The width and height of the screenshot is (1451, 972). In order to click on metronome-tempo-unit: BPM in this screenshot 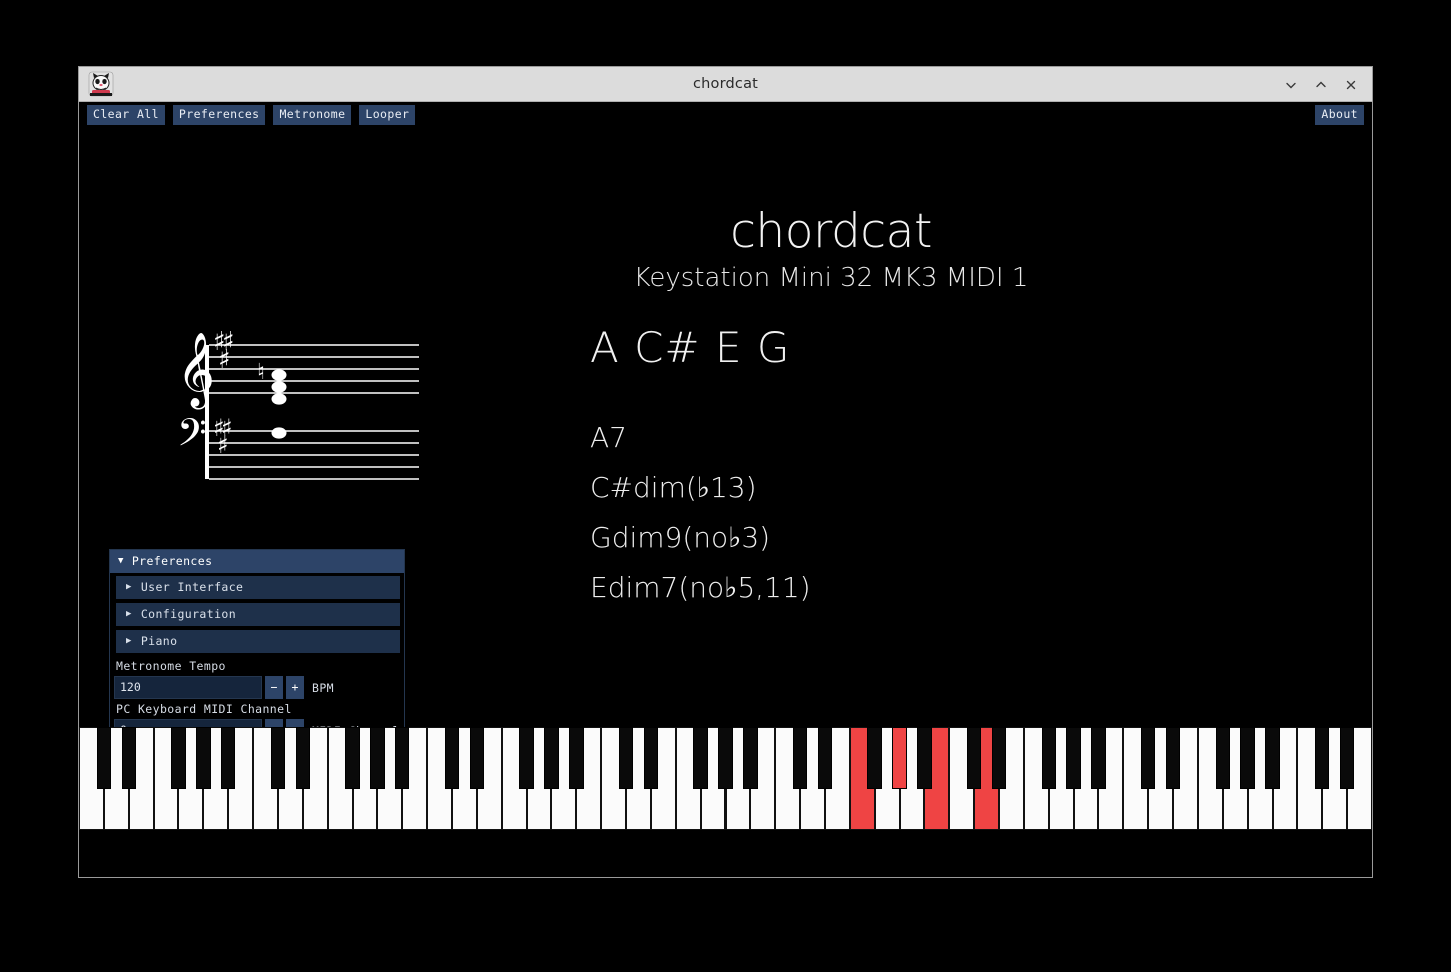, I will do `click(323, 687)`.